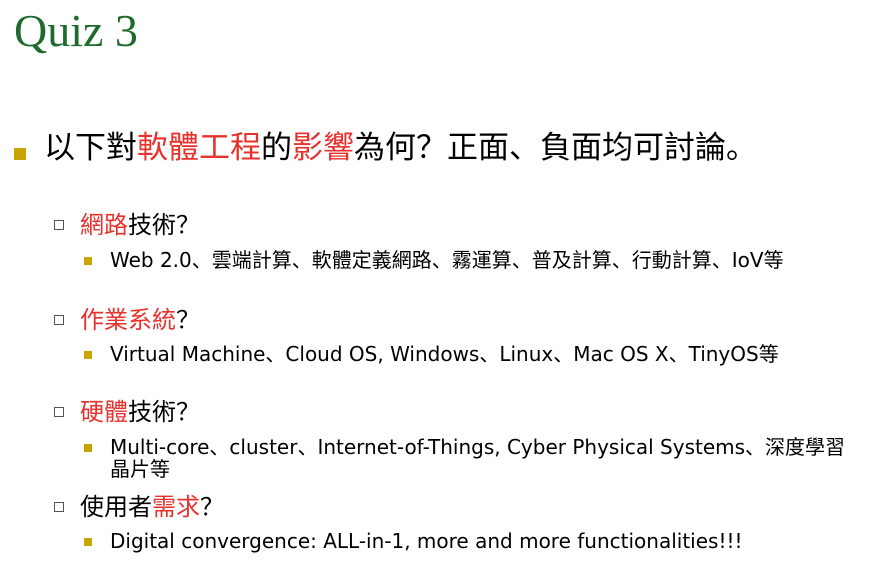 Image resolution: width=896 pixels, height=566 pixels. What do you see at coordinates (90, 148) in the screenshot?
I see `question-prefix: 以下對` at bounding box center [90, 148].